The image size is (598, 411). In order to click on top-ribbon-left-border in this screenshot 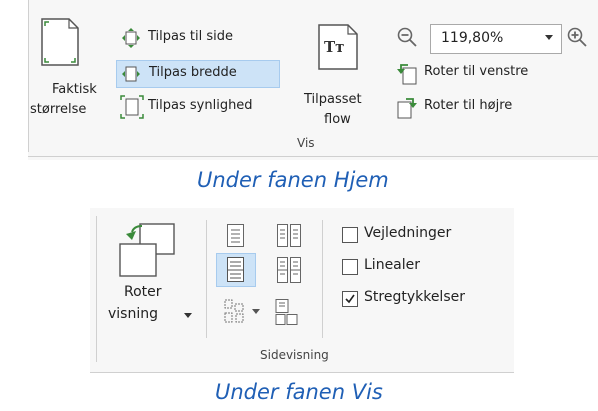, I will do `click(28, 76)`.